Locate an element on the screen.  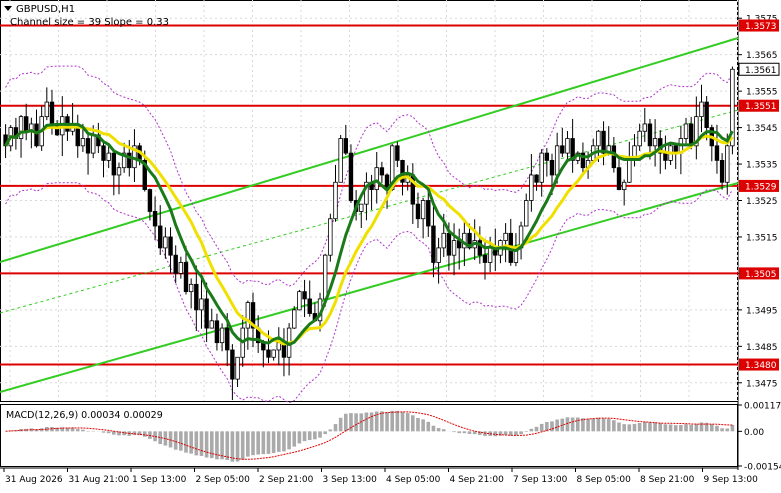
time-tick-label: 9 Sep 13:00 is located at coordinates (731, 480).